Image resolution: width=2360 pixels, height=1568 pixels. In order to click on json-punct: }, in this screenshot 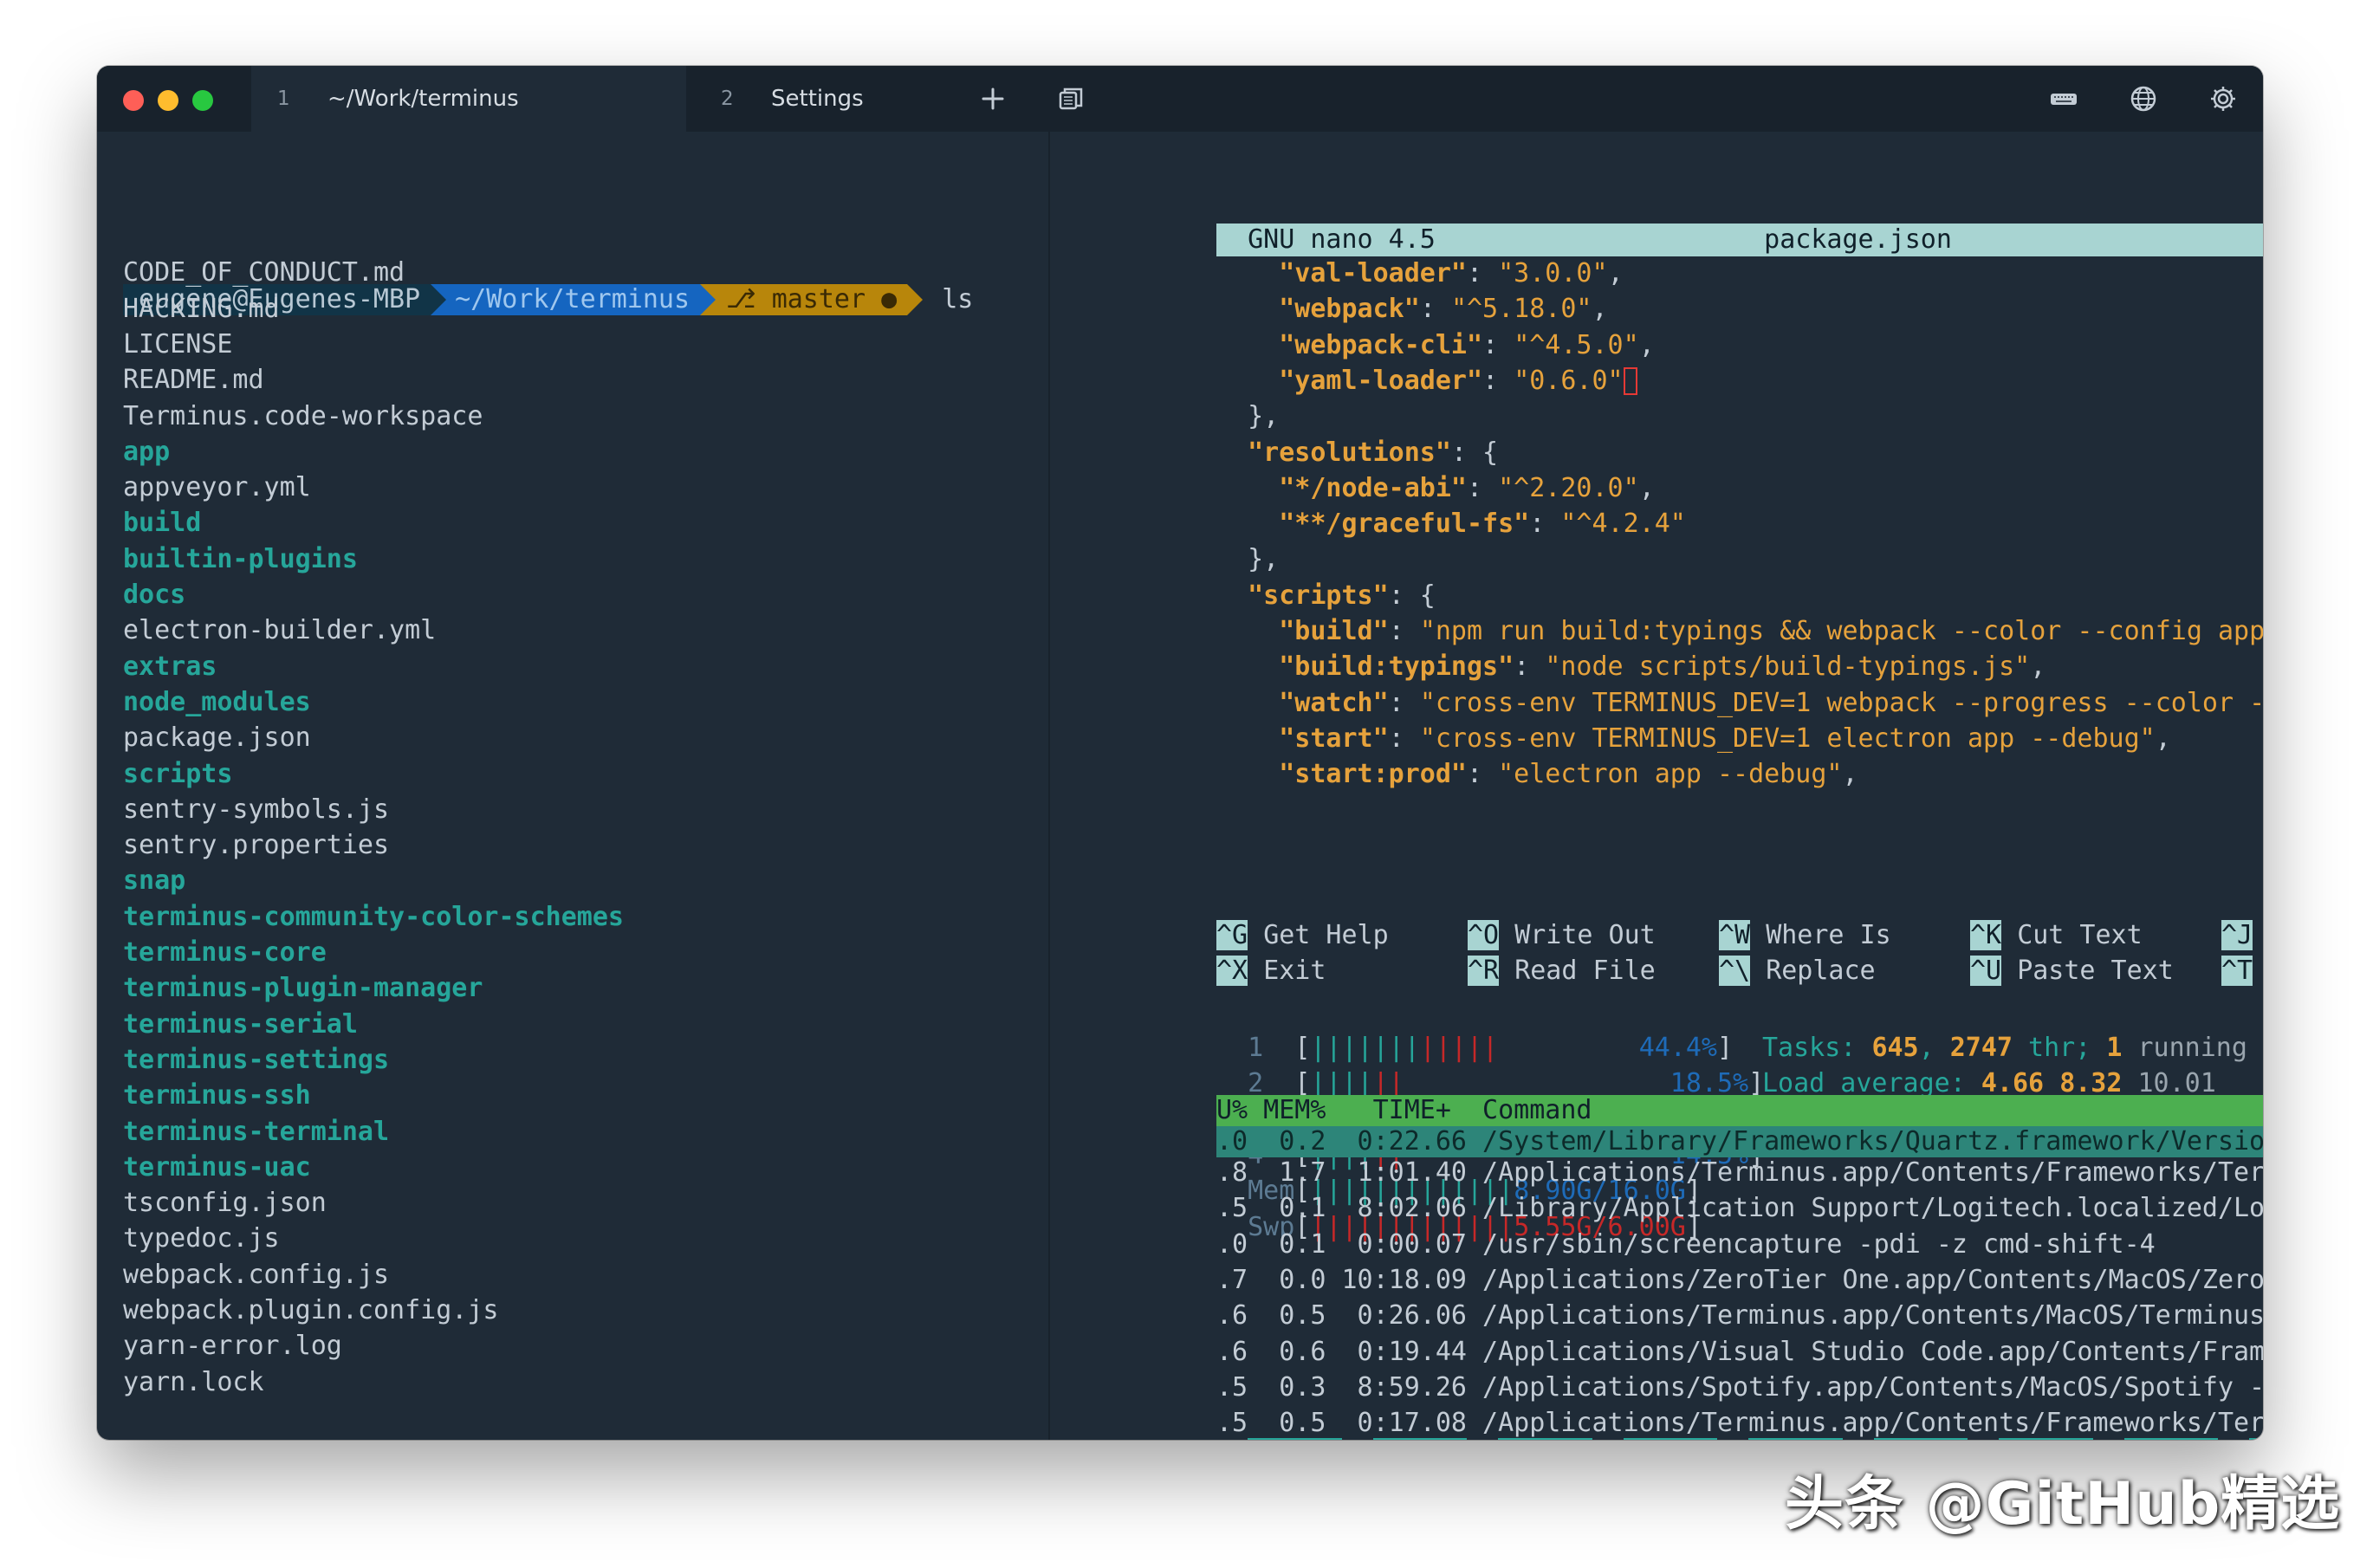, I will do `click(1248, 416)`.